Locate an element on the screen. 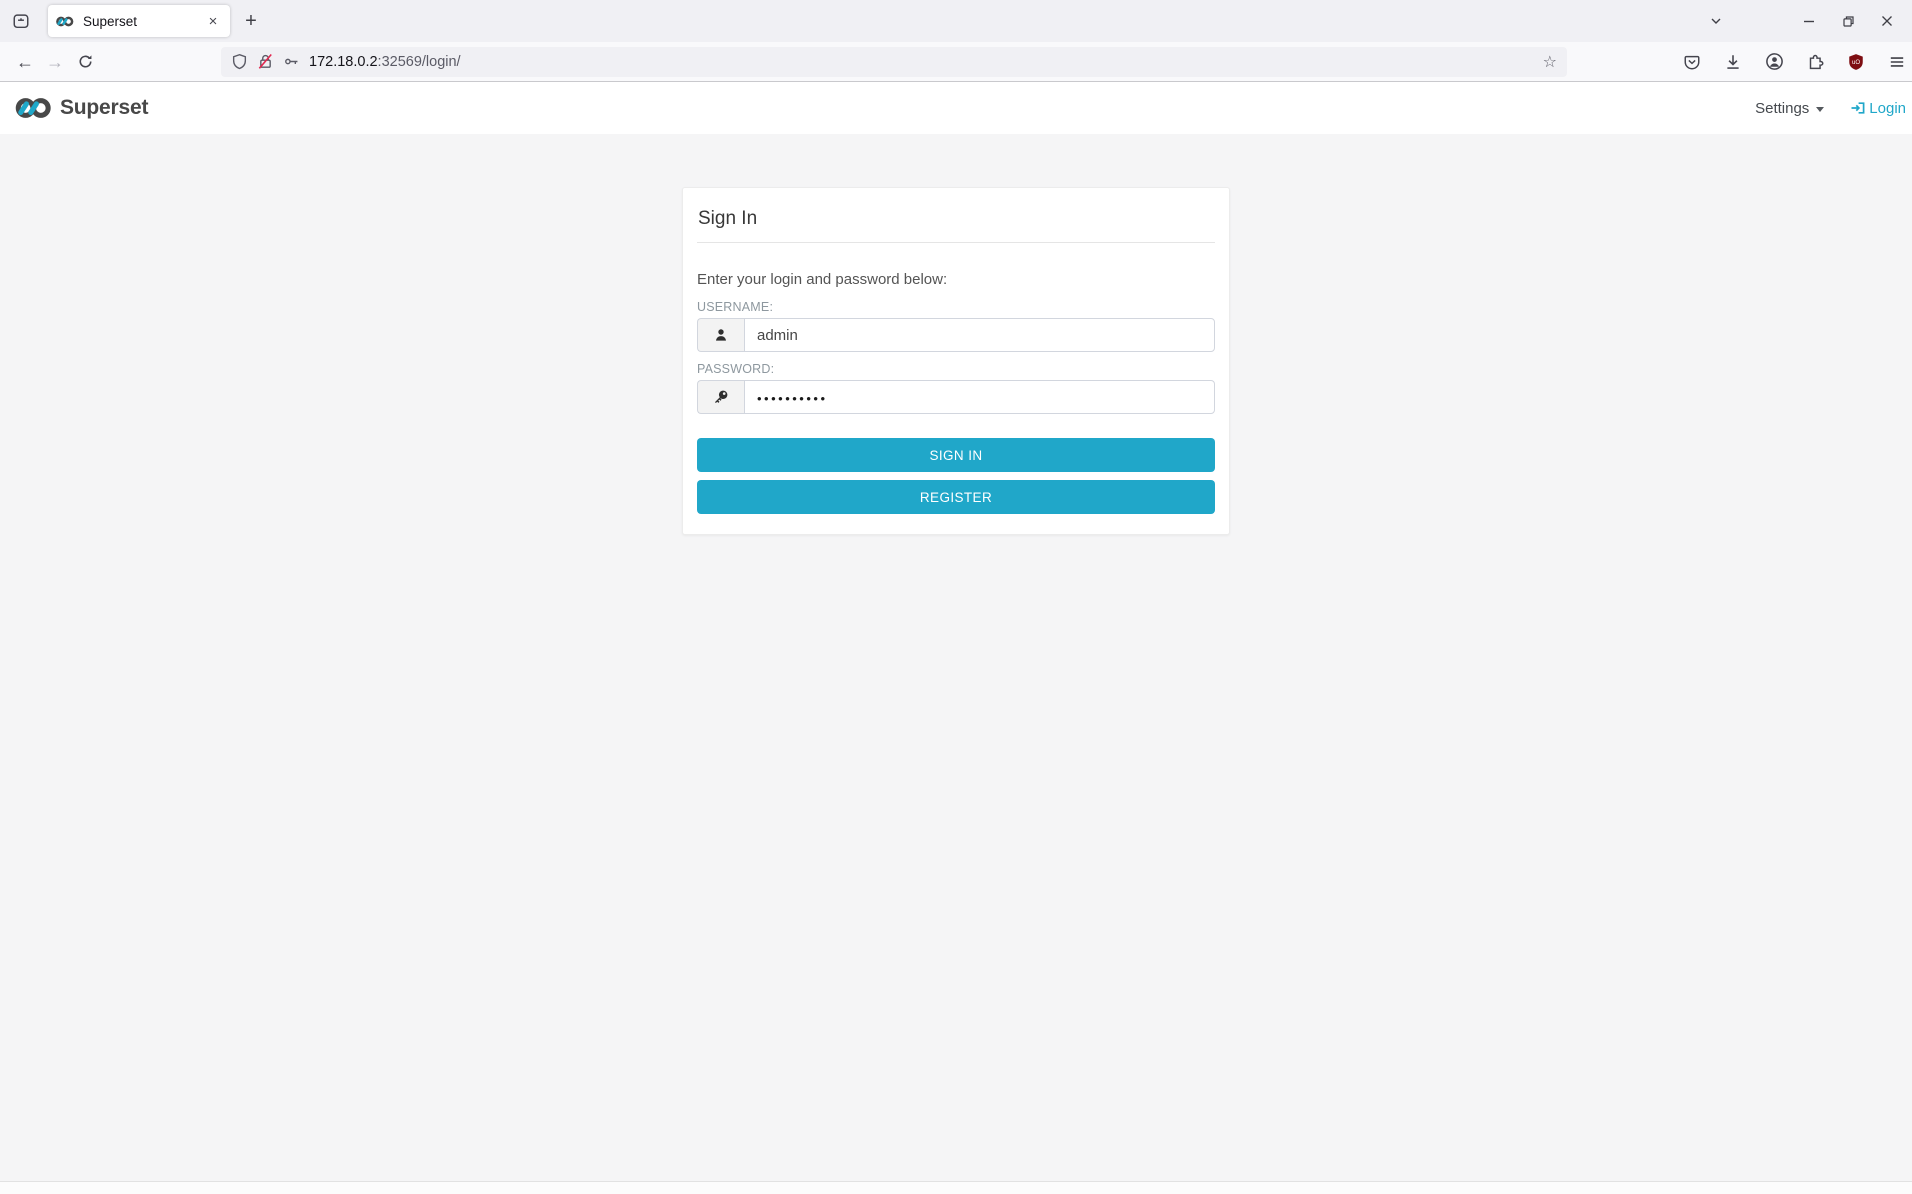 This screenshot has height=1194, width=1912. username-addon is located at coordinates (720, 335).